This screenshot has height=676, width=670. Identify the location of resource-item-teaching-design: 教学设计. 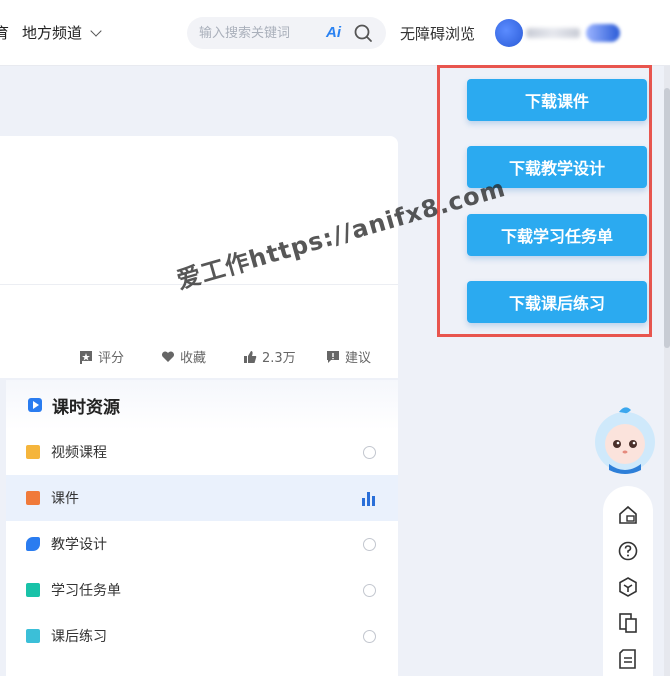
(202, 544).